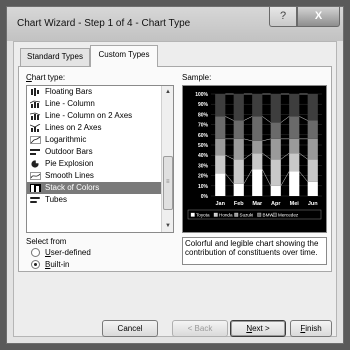  What do you see at coordinates (203, 126) in the screenshot?
I see `y-tick-label: 70%` at bounding box center [203, 126].